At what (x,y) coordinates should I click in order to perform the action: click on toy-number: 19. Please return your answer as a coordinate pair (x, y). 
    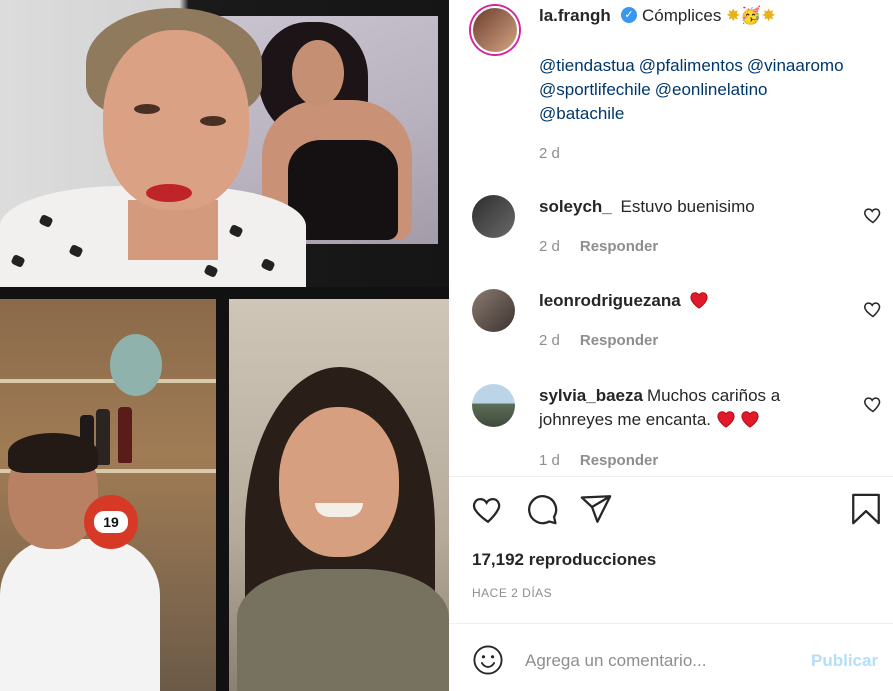
    Looking at the image, I should click on (111, 522).